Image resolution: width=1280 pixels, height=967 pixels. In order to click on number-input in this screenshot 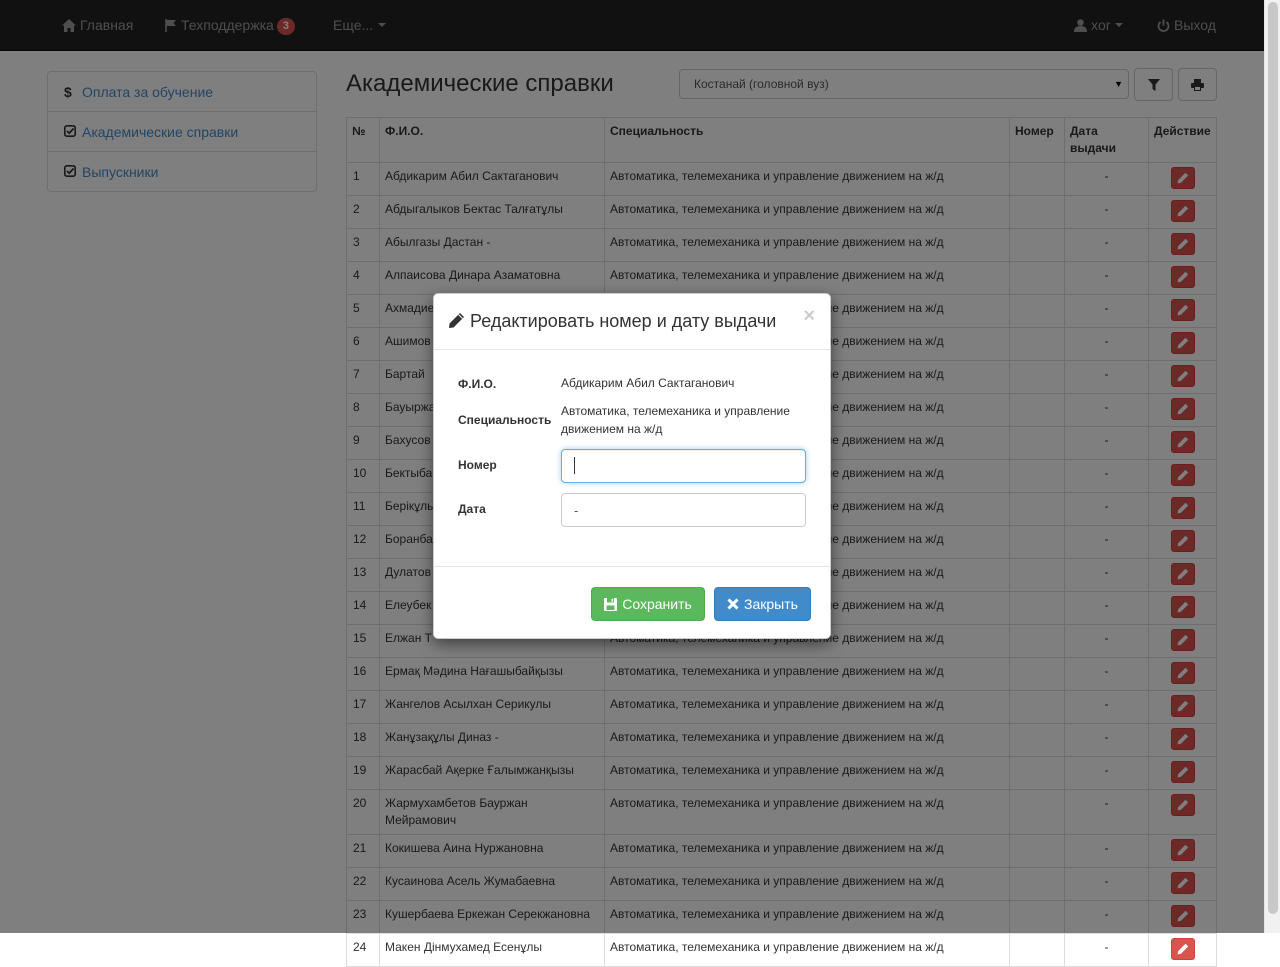, I will do `click(683, 466)`.